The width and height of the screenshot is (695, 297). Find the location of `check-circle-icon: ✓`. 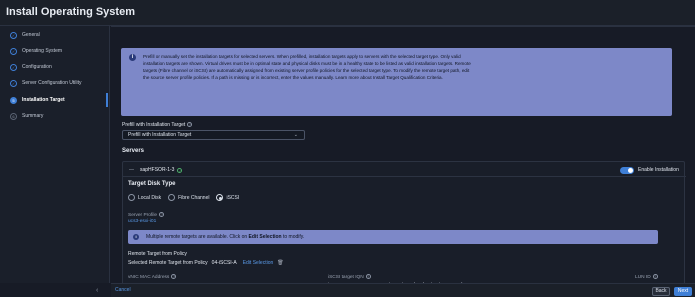

check-circle-icon: ✓ is located at coordinates (180, 170).